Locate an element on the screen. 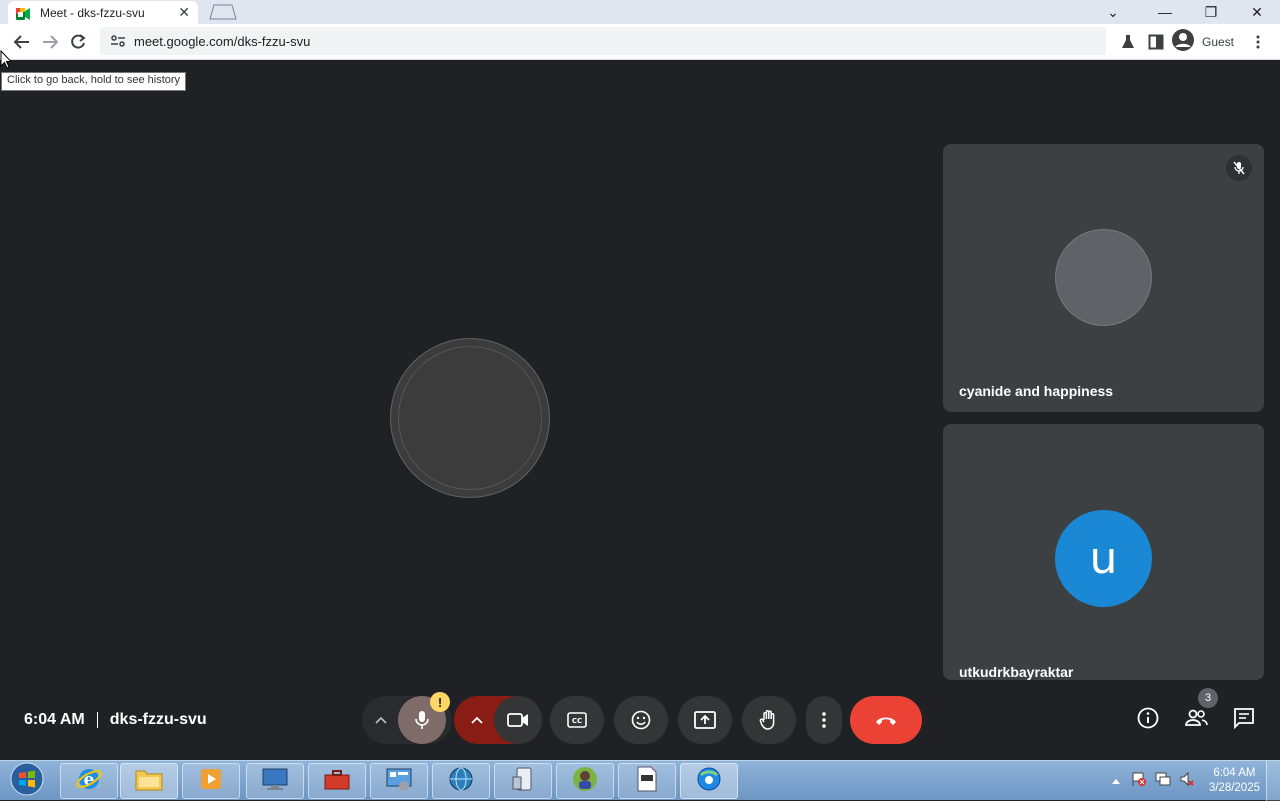 The image size is (1280, 801). meeting-details: 6:04 AM dks-fzzu-svu is located at coordinates (115, 720).